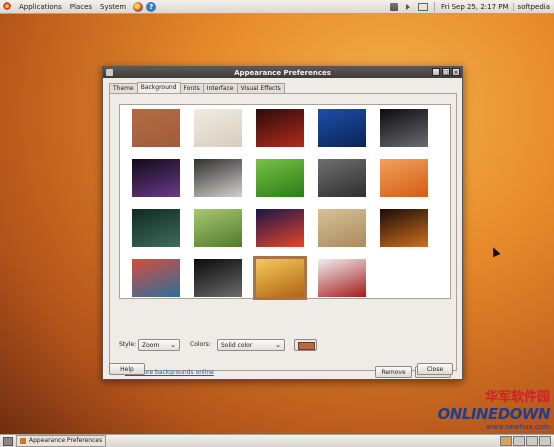 Image resolution: width=554 pixels, height=447 pixels. I want to click on ubuntu-logo-icon, so click(7, 6).